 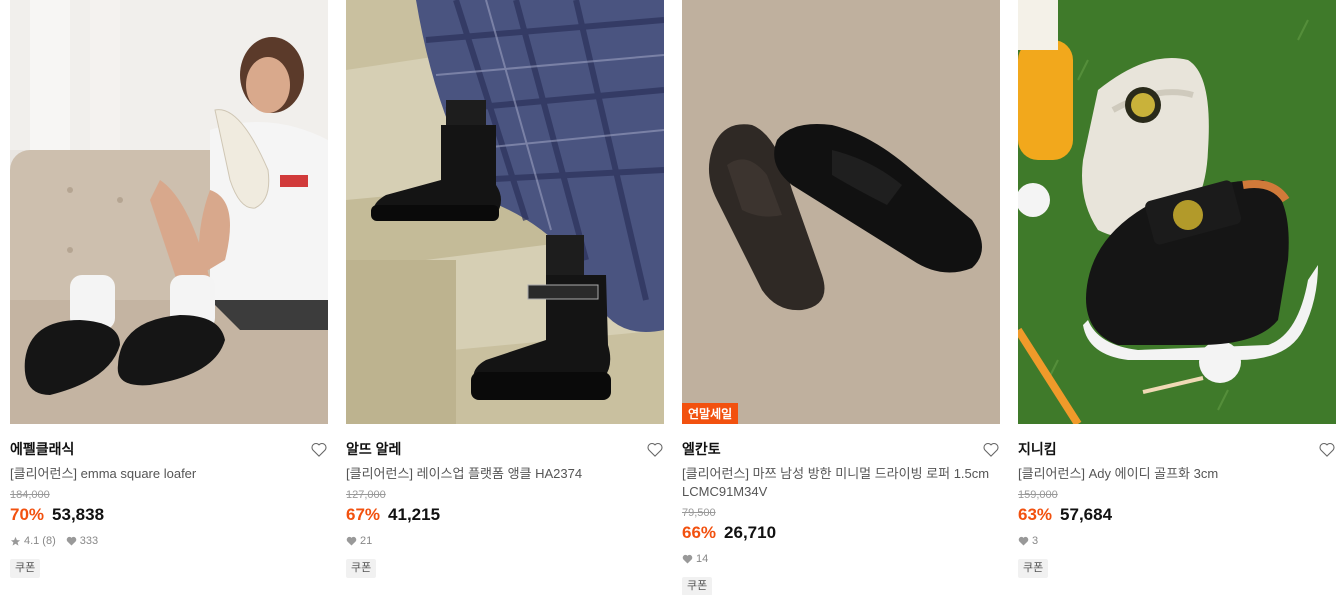 What do you see at coordinates (699, 513) in the screenshot?
I see `original-price: 79,500` at bounding box center [699, 513].